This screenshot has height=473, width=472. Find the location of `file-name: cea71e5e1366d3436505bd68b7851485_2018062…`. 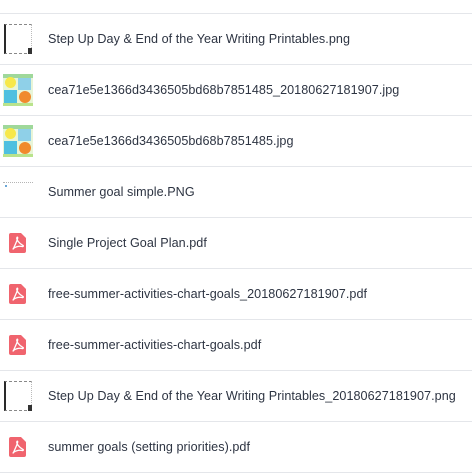

file-name: cea71e5e1366d3436505bd68b7851485_2018062… is located at coordinates (224, 90).